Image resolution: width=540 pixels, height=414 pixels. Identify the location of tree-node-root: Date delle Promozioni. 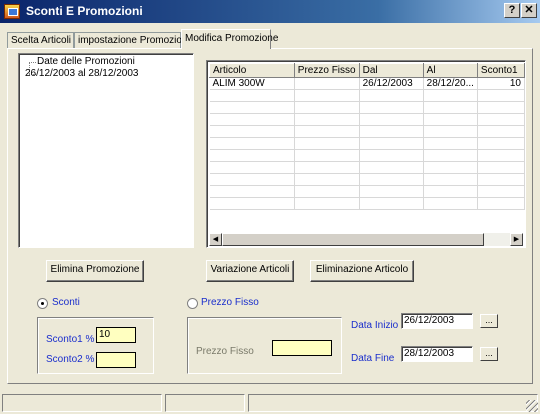
(86, 61).